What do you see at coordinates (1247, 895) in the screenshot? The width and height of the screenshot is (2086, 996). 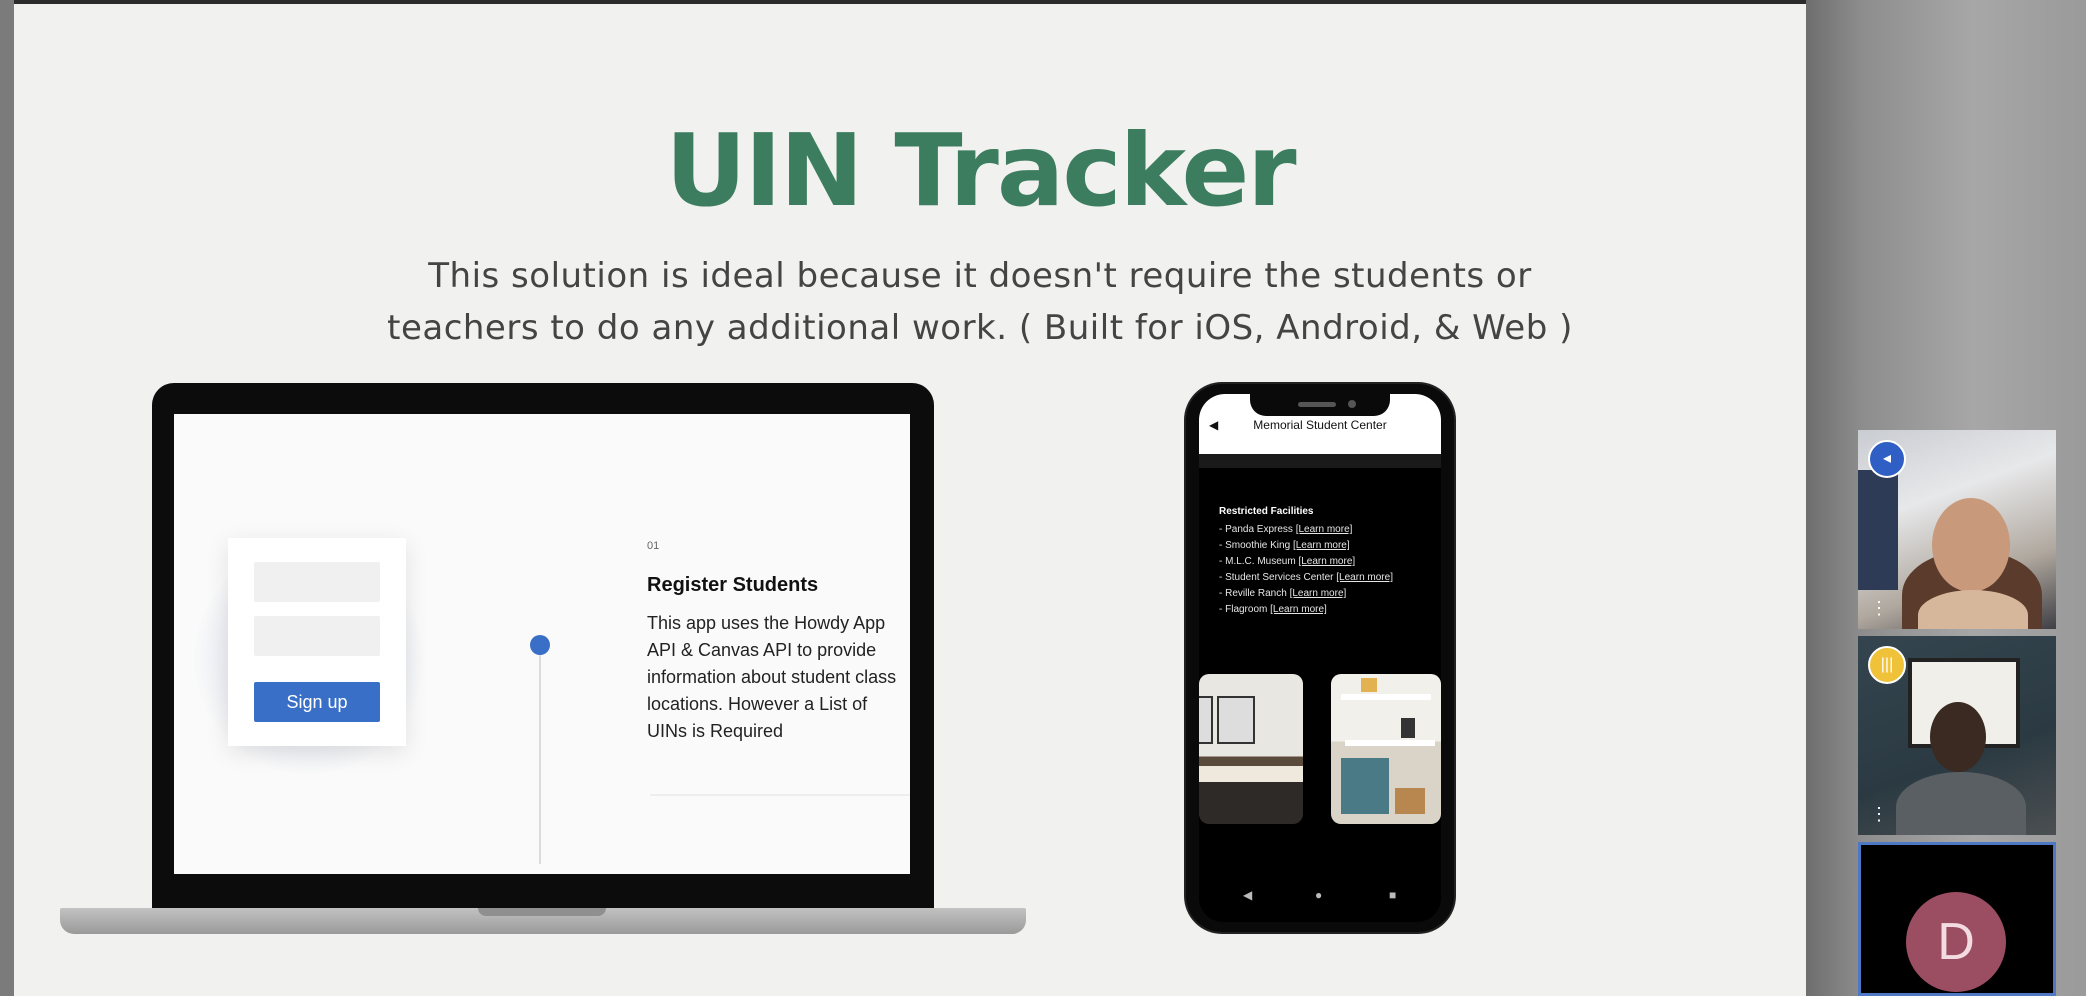 I see `nav-back-icon: ◀` at bounding box center [1247, 895].